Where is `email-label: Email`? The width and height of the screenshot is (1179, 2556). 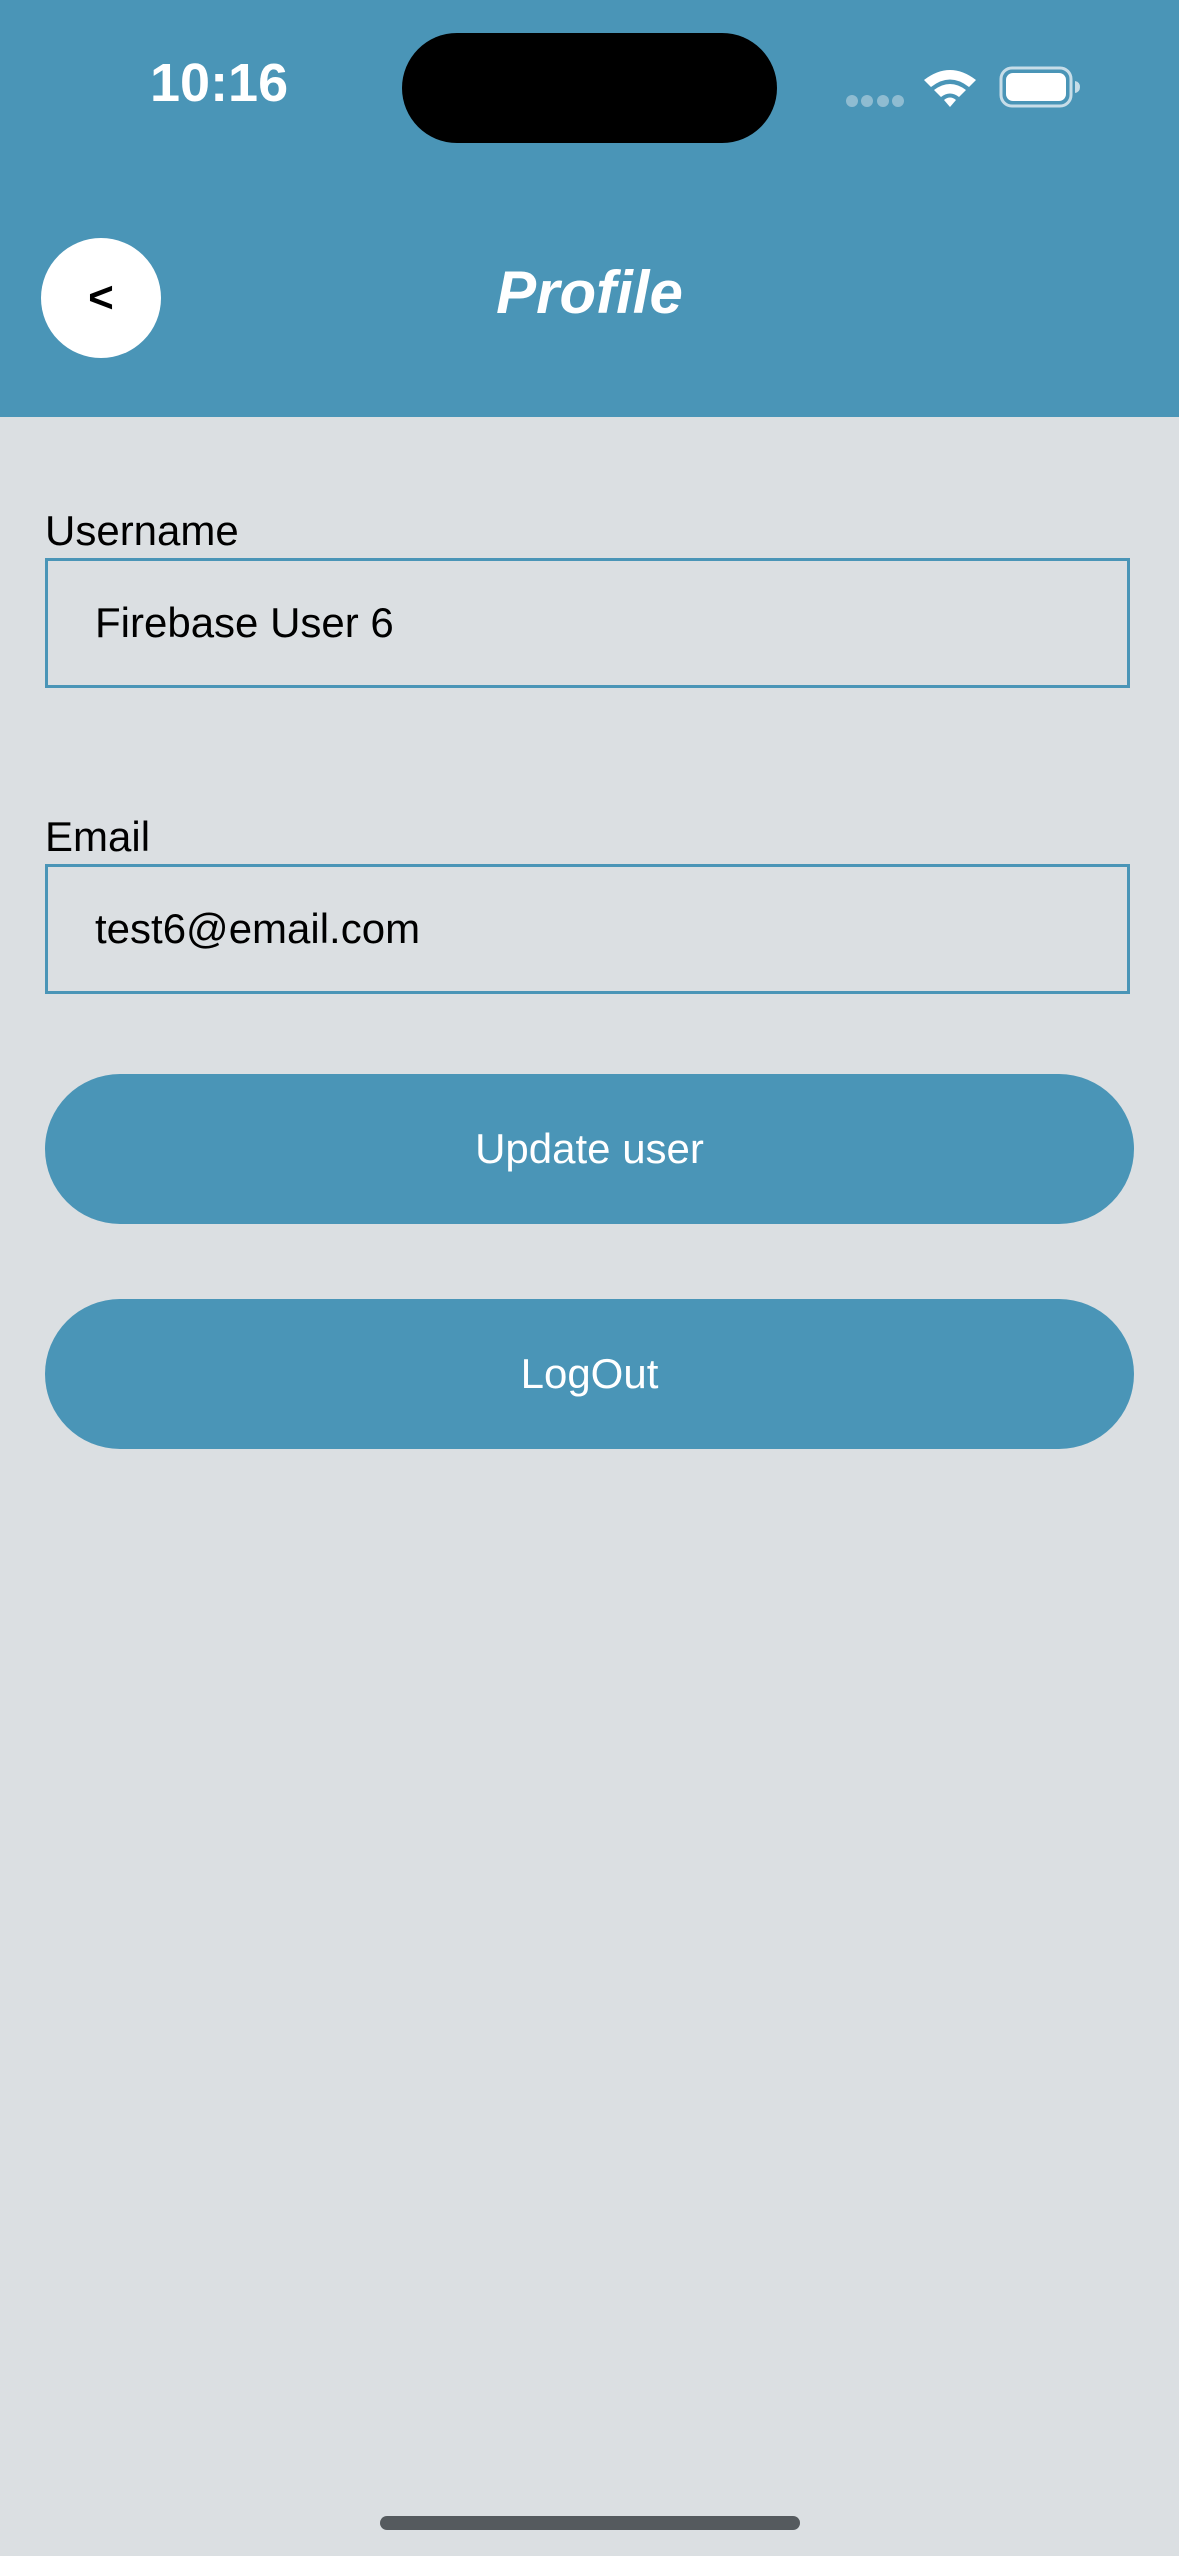 email-label: Email is located at coordinates (98, 836).